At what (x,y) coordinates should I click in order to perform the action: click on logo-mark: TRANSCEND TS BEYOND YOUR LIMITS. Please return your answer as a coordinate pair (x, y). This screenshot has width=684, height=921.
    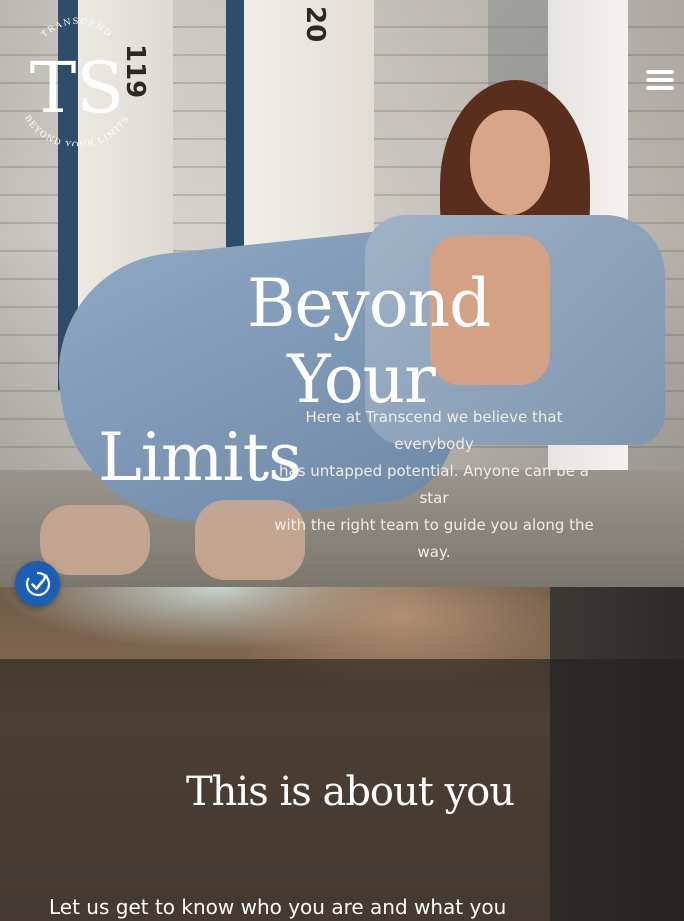
    Looking at the image, I should click on (76, 84).